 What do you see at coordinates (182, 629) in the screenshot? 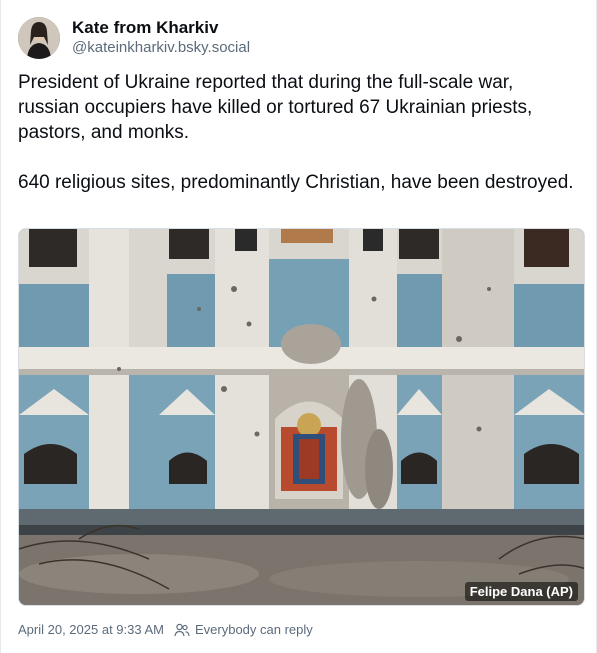
I see `people-icon` at bounding box center [182, 629].